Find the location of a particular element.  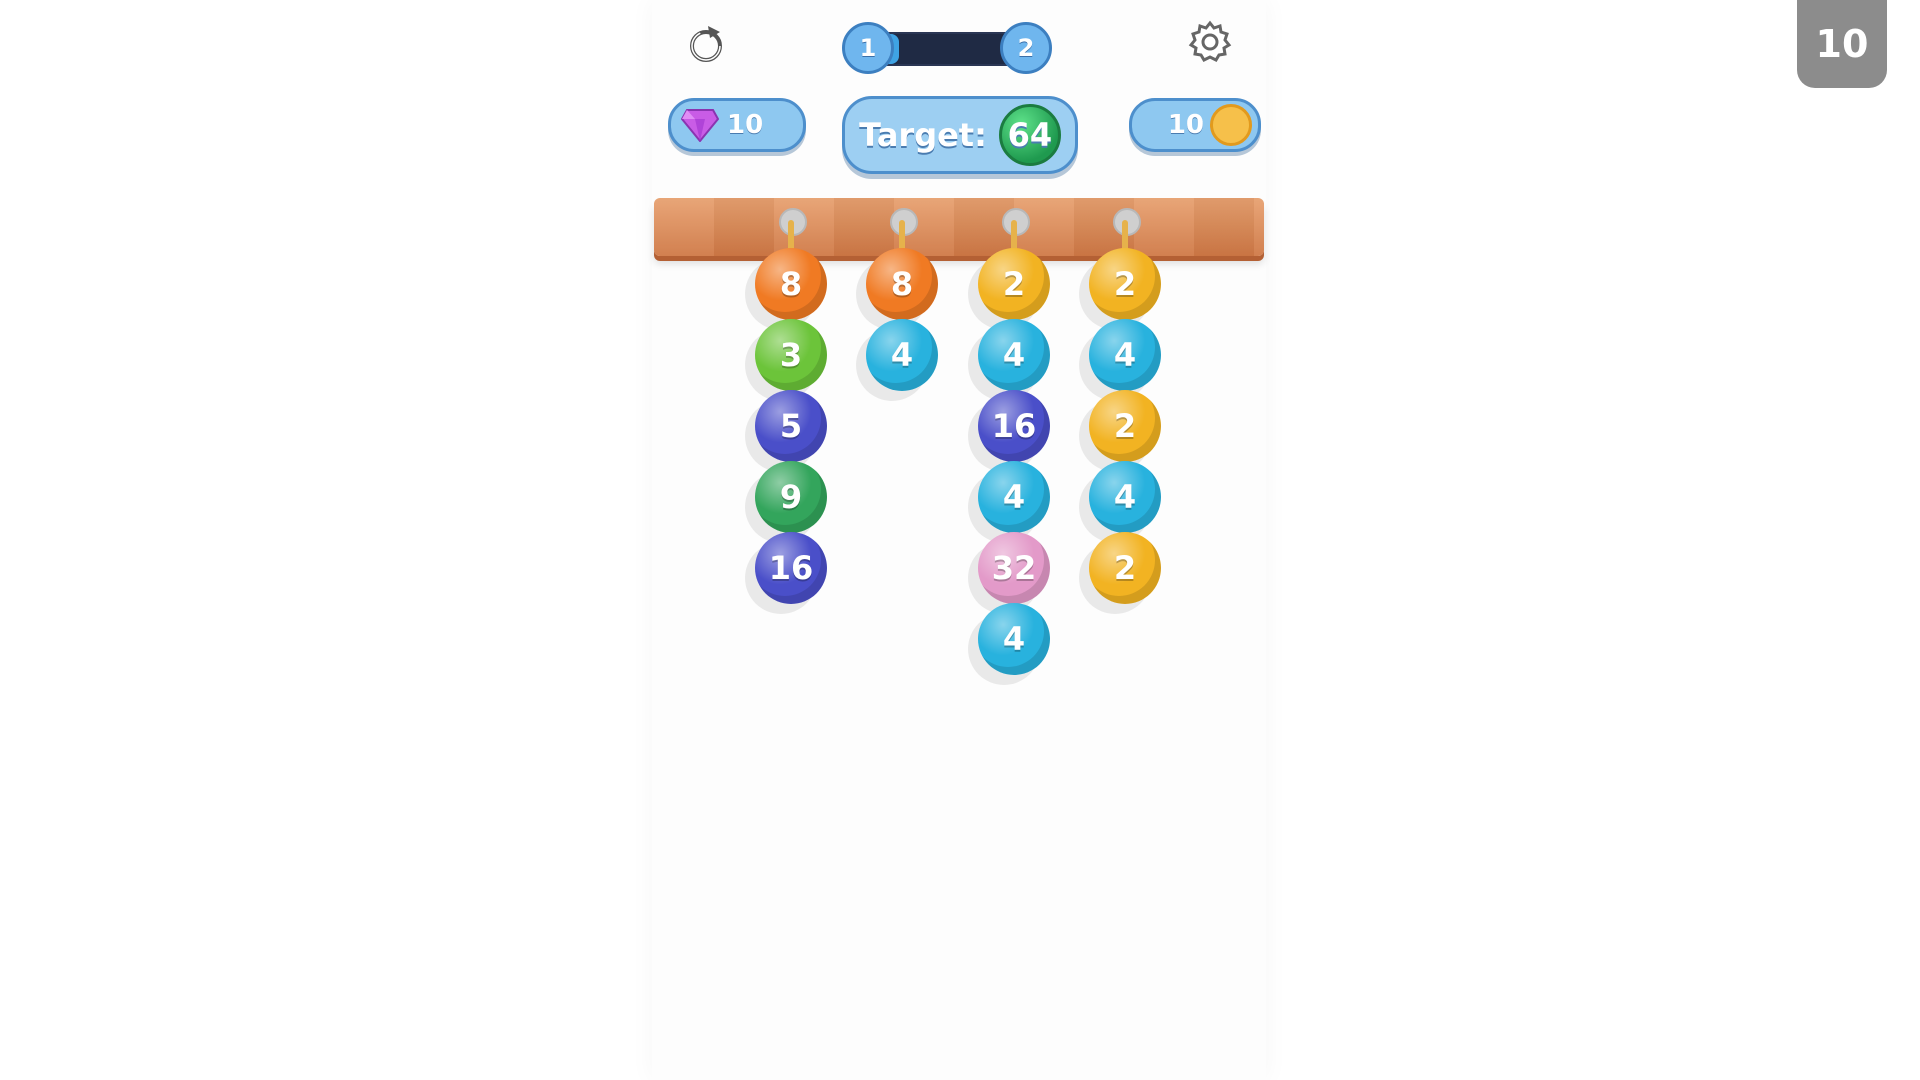

ball-value: 5 is located at coordinates (791, 426).